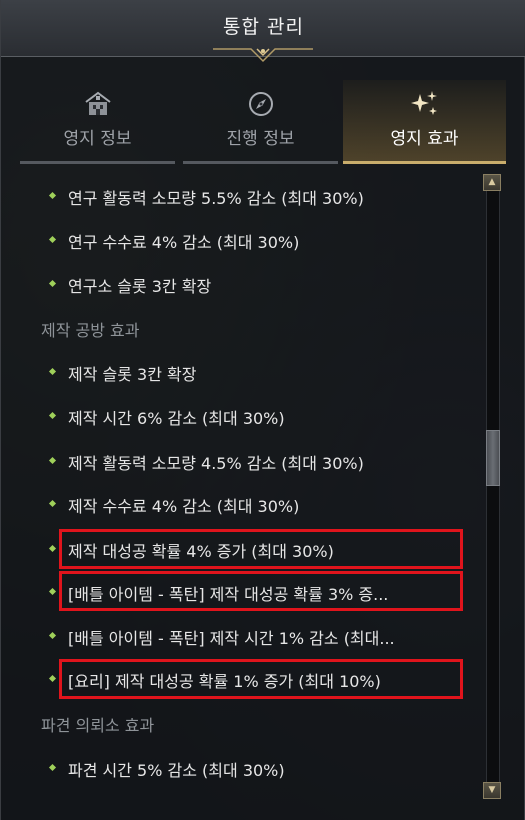  What do you see at coordinates (260, 139) in the screenshot?
I see `tab-label: 진행 정보` at bounding box center [260, 139].